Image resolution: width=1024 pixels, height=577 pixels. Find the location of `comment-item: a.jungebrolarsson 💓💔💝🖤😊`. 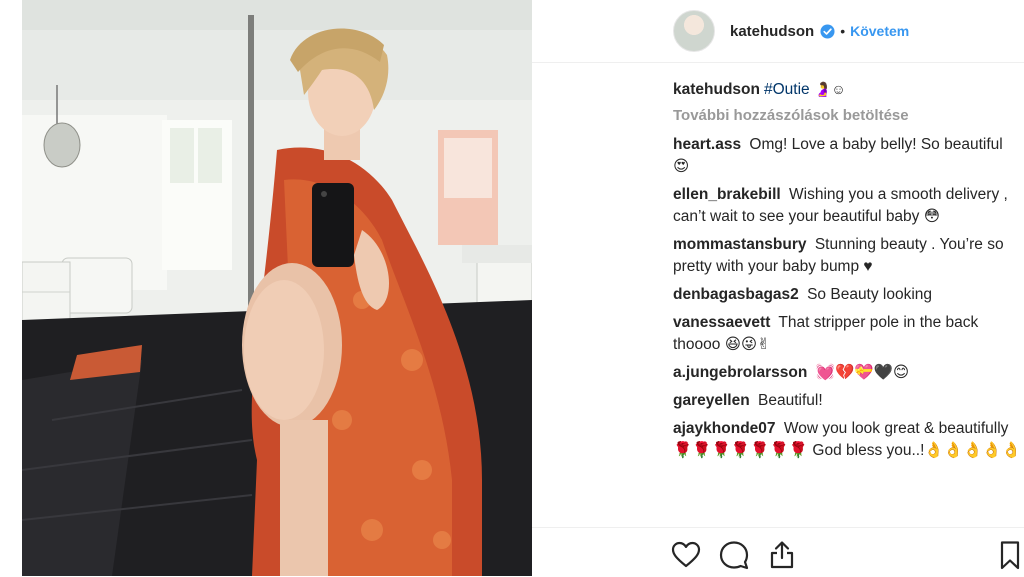

comment-item: a.jungebrolarsson 💓💔💝🖤😊 is located at coordinates (848, 373).